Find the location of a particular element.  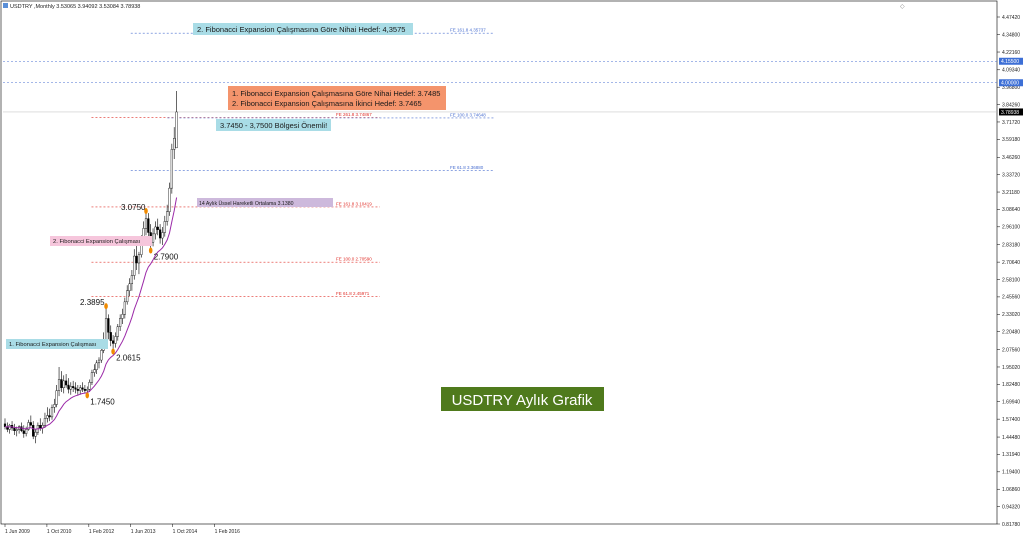

y-tick-label: 2.58100 is located at coordinates (1011, 280).